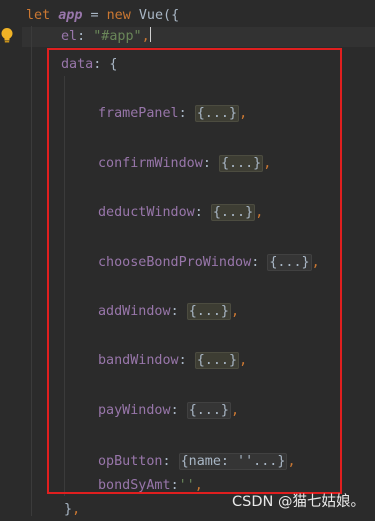 The width and height of the screenshot is (375, 521). I want to click on lightbulb-icon, so click(7, 36).